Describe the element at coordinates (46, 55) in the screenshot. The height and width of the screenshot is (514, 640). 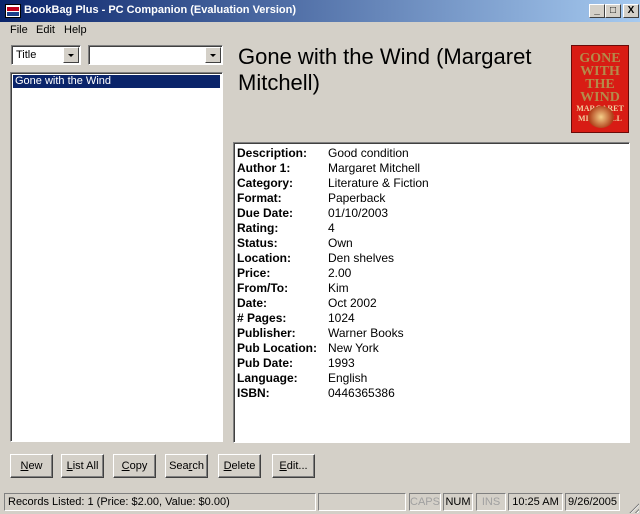
I see `field-select: Title` at that location.